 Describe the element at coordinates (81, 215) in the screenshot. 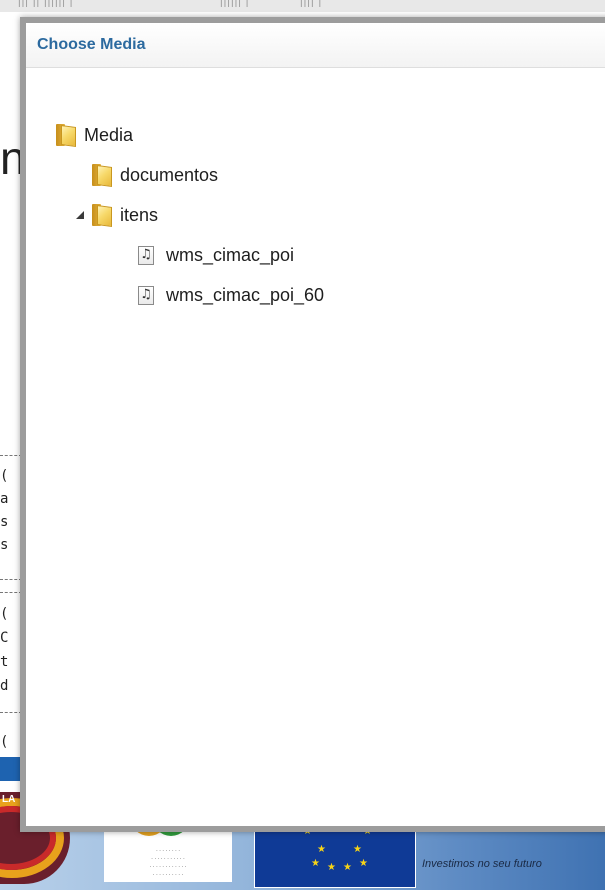

I see `collapse-arrow-icon` at that location.